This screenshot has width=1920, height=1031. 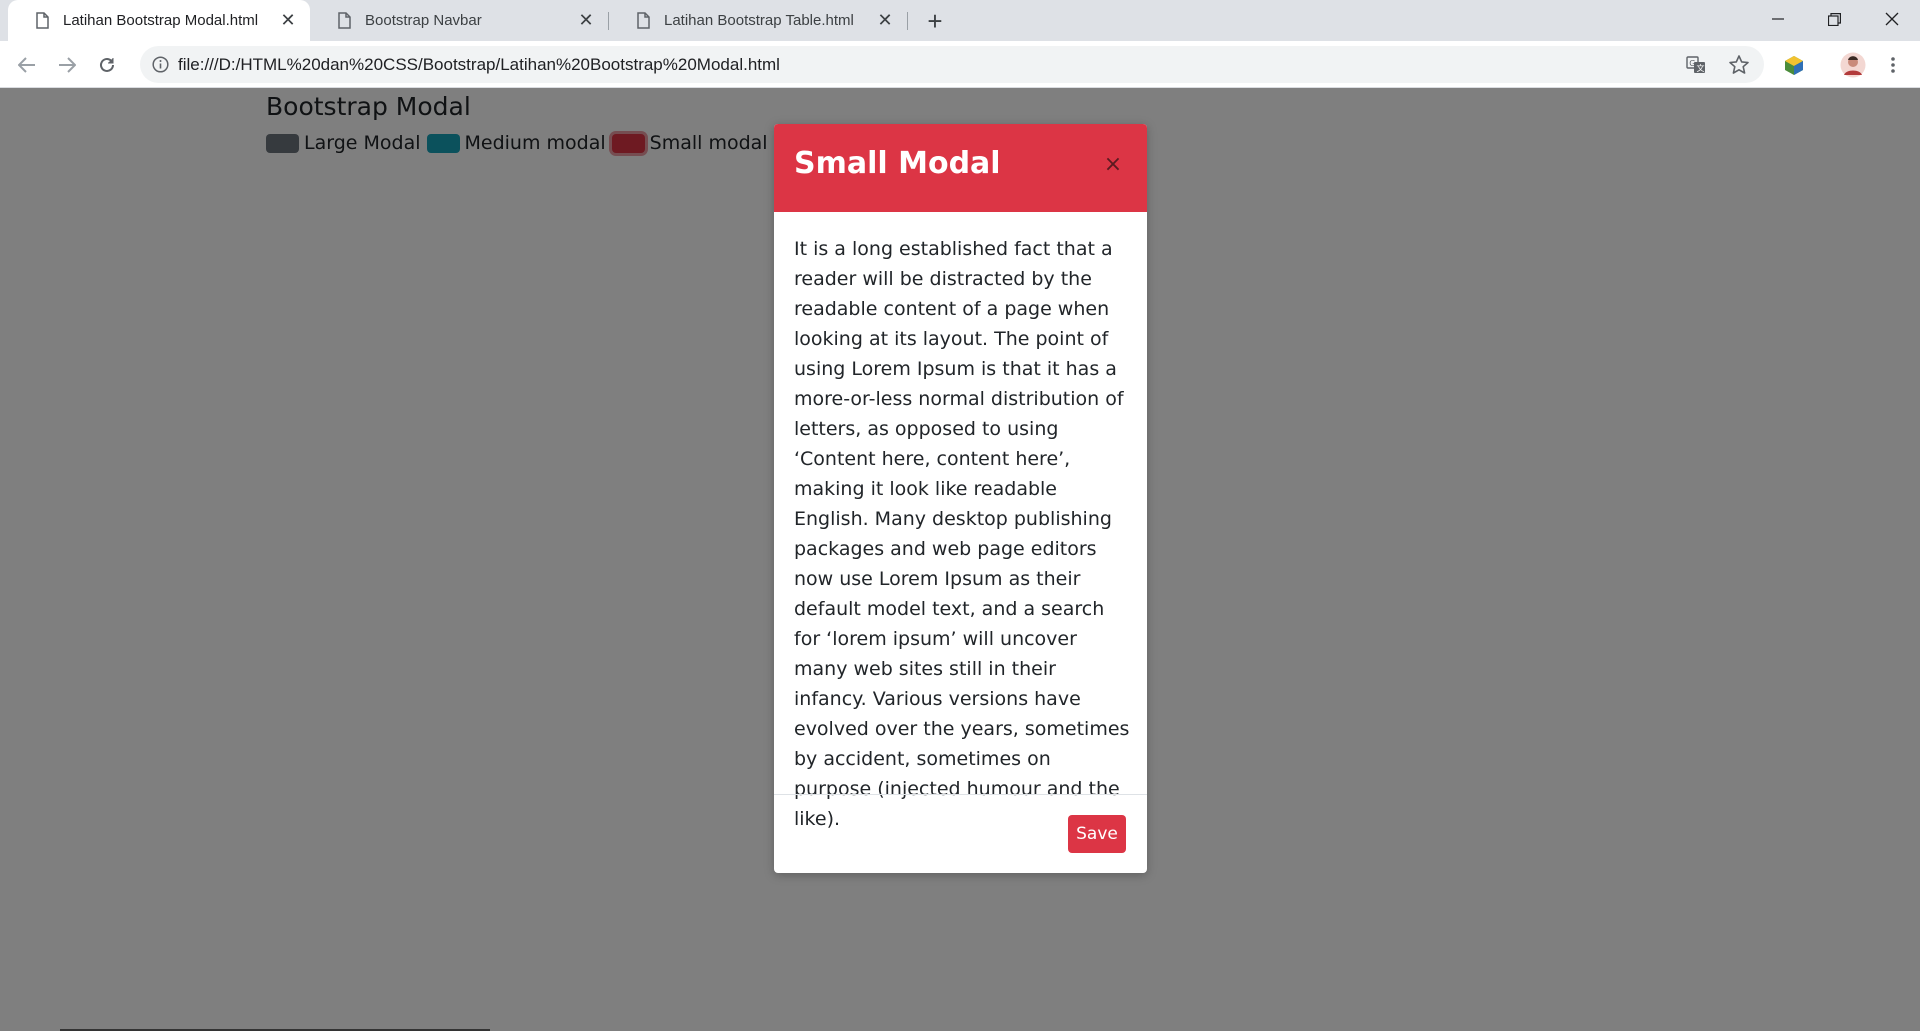 I want to click on info-icon, so click(x=160, y=64).